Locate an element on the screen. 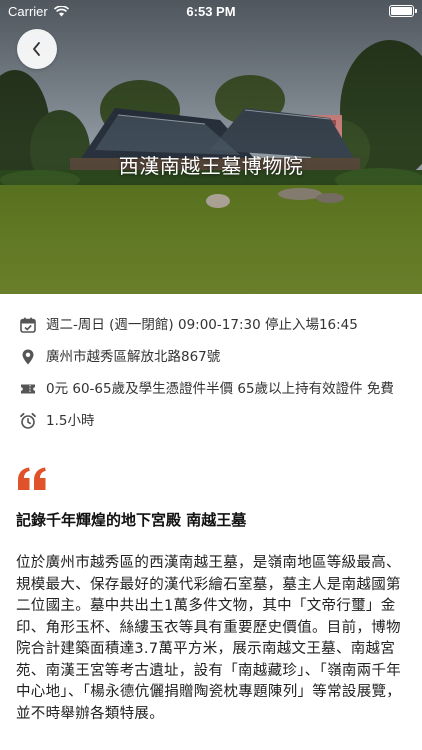 The width and height of the screenshot is (422, 750). quote-icon is located at coordinates (32, 478).